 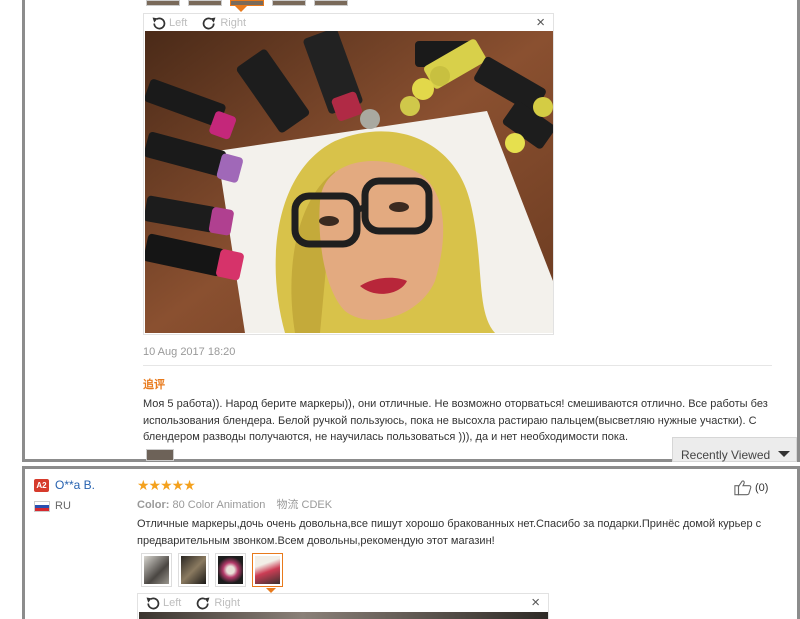 What do you see at coordinates (189, 352) in the screenshot?
I see `review-date: 10 Aug 2017 18:20` at bounding box center [189, 352].